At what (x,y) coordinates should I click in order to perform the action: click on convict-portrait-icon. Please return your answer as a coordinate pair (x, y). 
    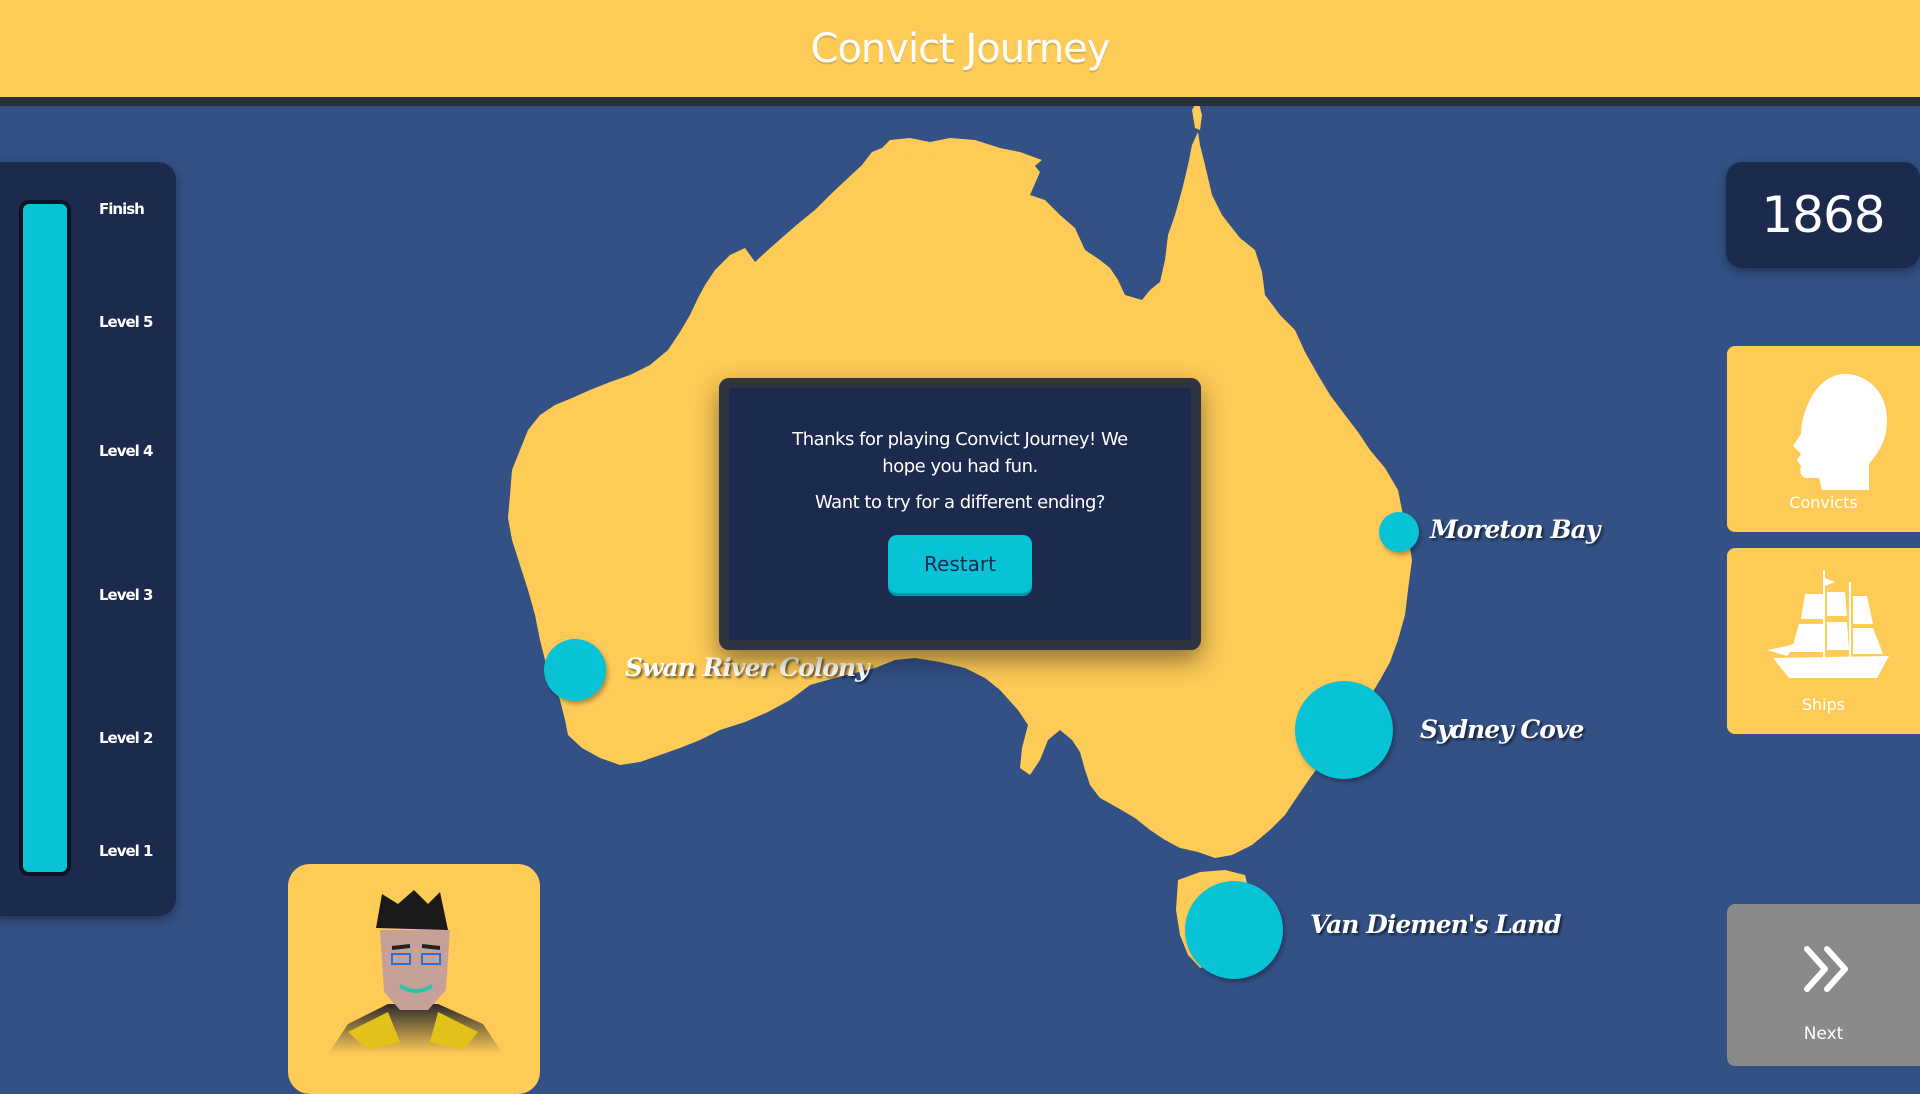
    Looking at the image, I should click on (415, 972).